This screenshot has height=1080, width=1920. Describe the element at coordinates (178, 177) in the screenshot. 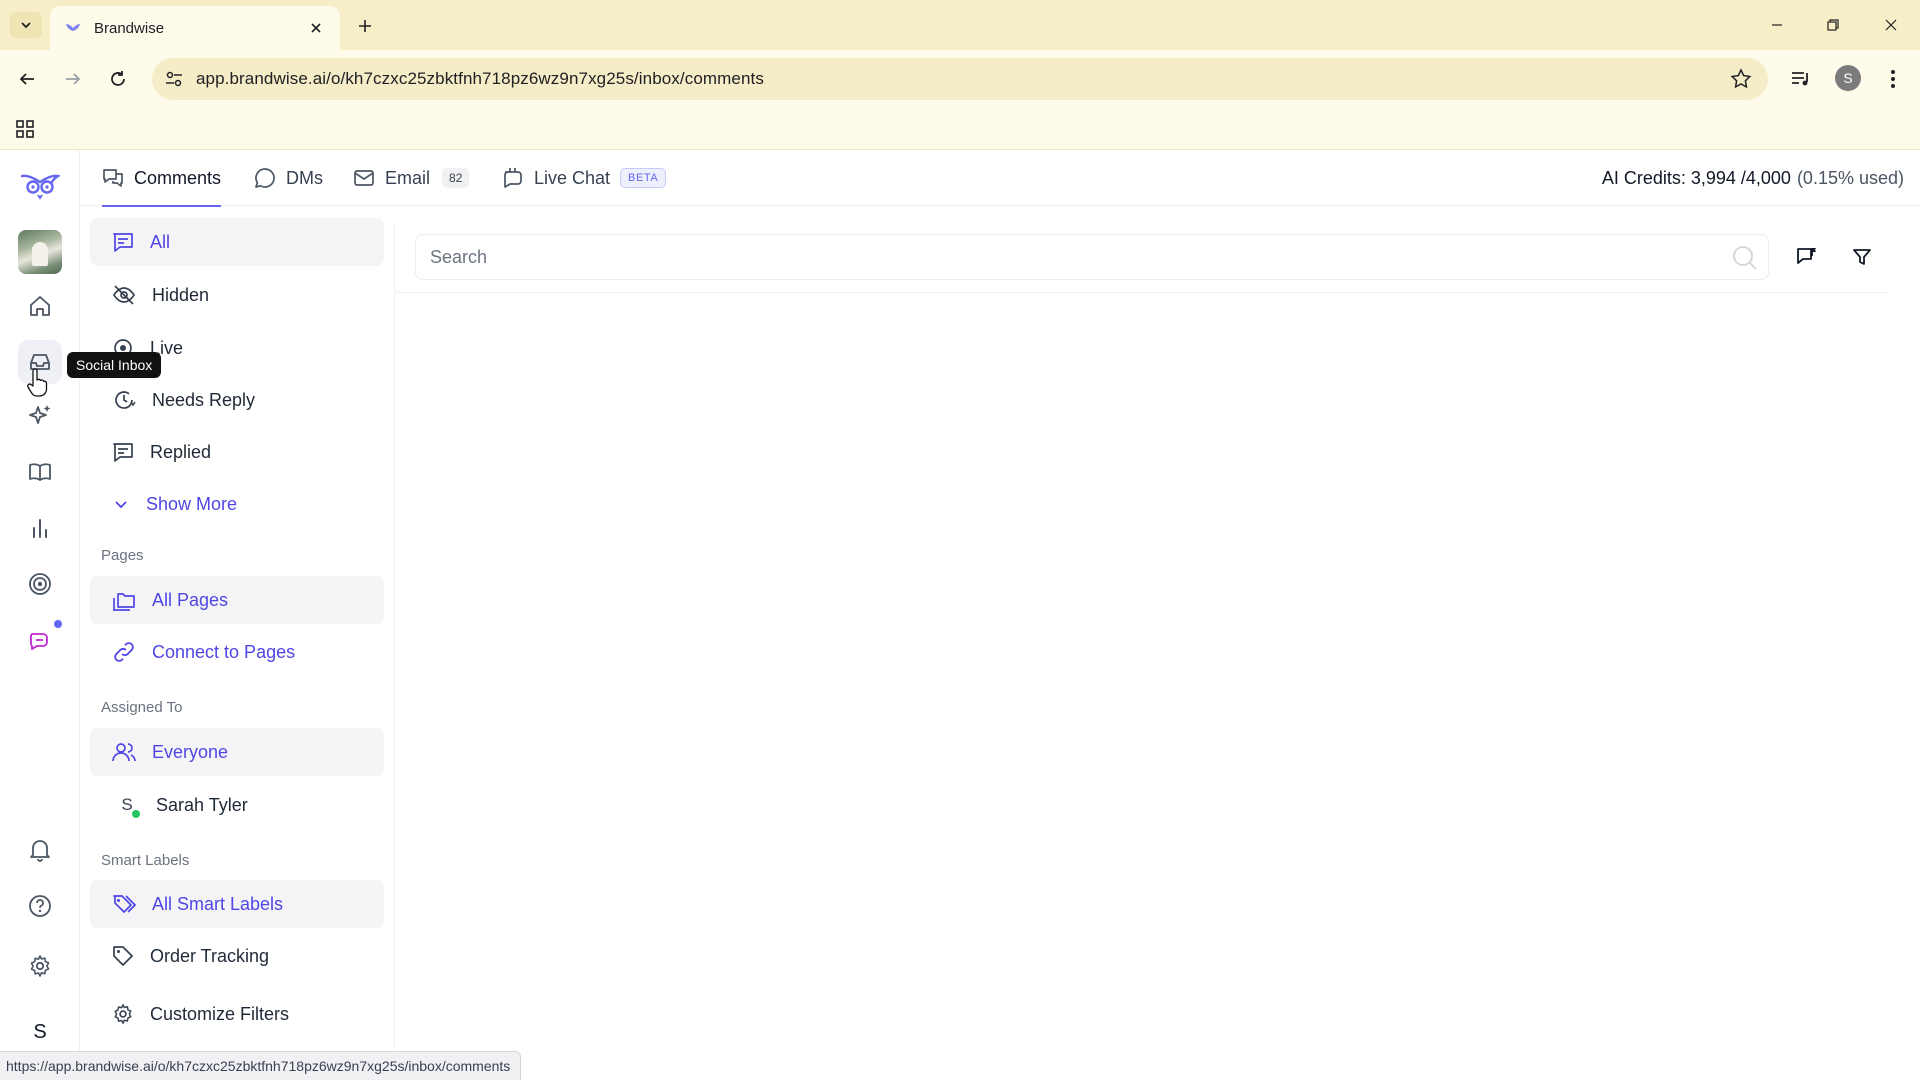

I see `tab-comments-label: Comments` at that location.